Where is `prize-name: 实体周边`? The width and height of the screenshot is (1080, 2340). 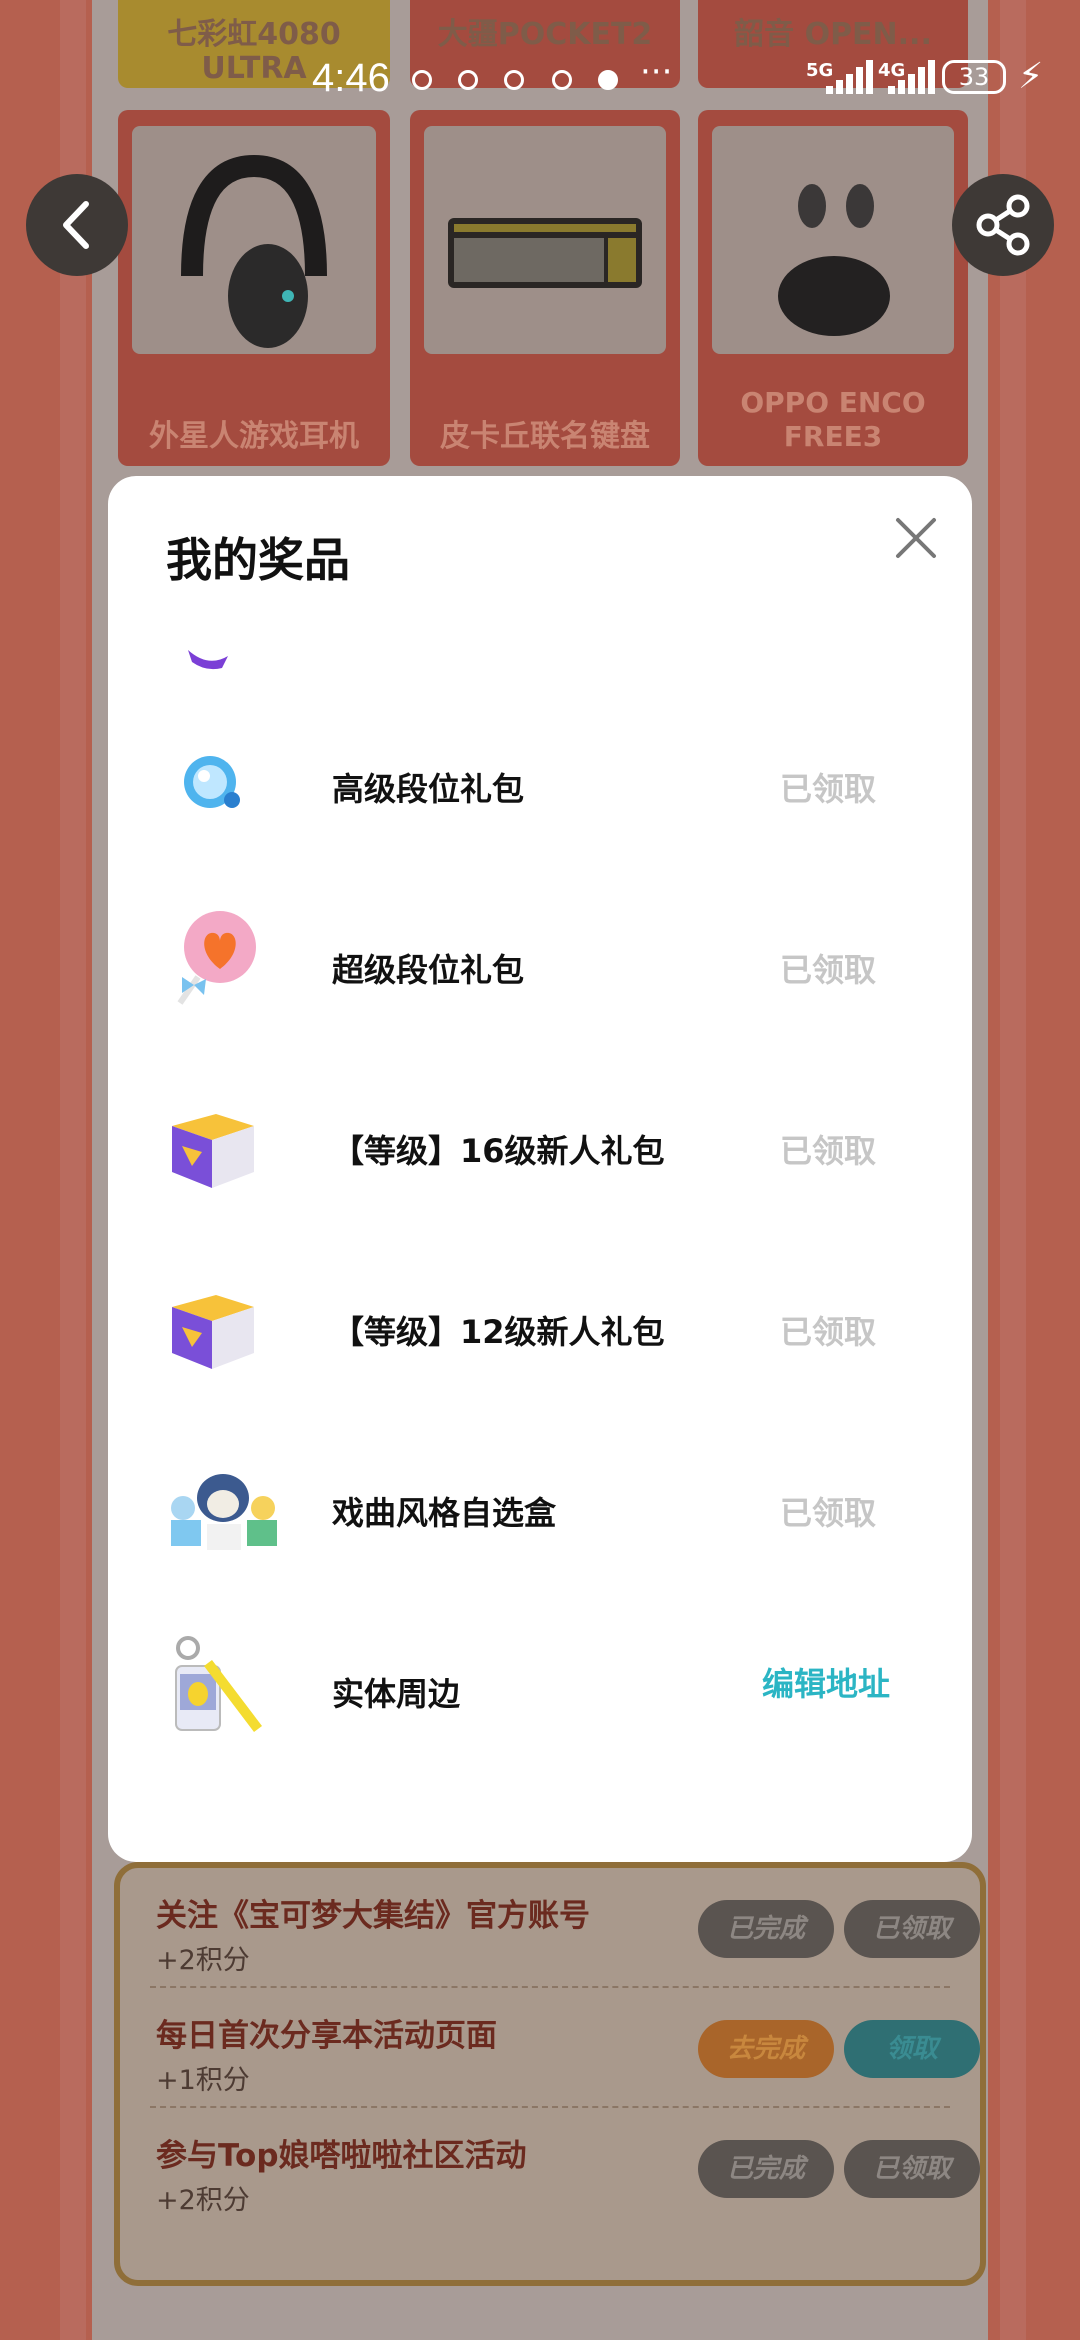 prize-name: 实体周边 is located at coordinates (396, 1694).